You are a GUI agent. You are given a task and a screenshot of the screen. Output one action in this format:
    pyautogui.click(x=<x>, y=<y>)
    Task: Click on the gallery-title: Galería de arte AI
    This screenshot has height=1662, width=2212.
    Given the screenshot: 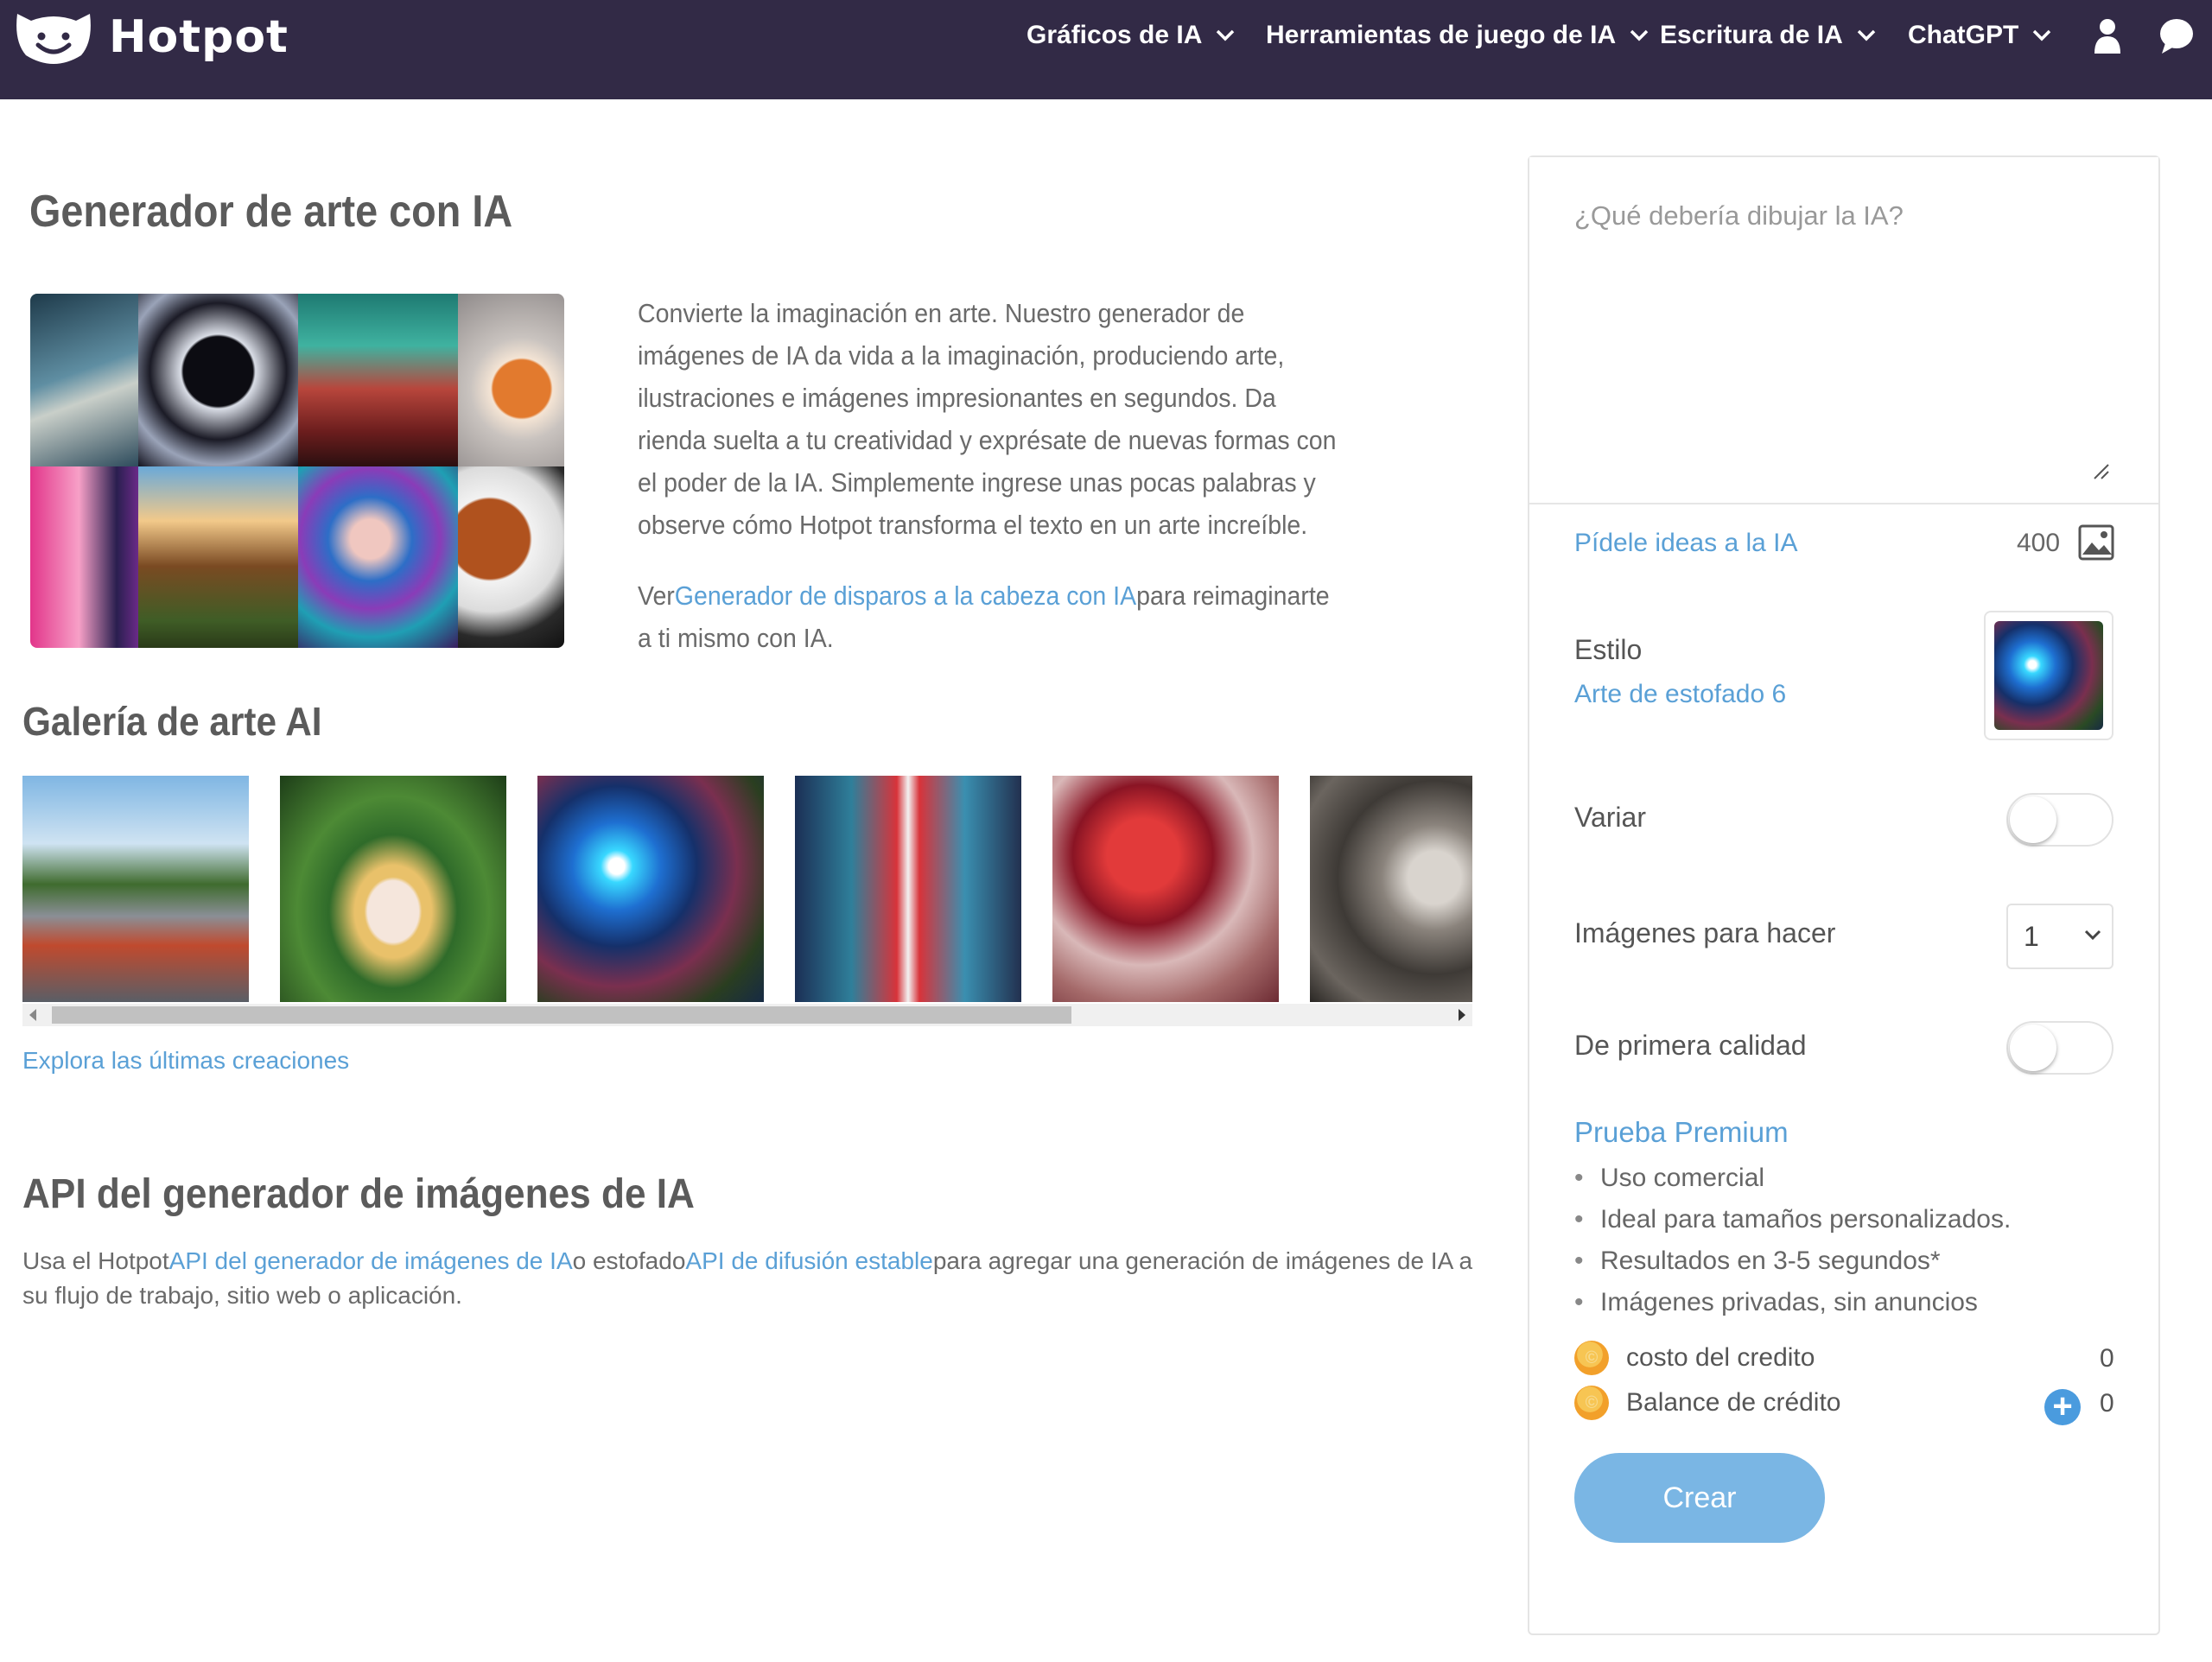 What is the action you would take?
    pyautogui.click(x=172, y=721)
    